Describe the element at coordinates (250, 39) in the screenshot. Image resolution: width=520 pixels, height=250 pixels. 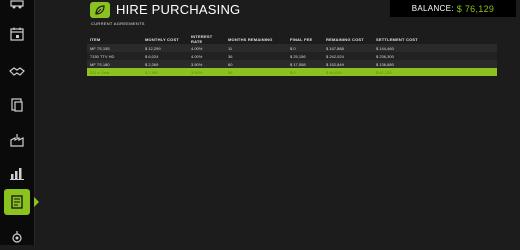
I see `column-header-months-remaining: MONTHS REMAINING` at that location.